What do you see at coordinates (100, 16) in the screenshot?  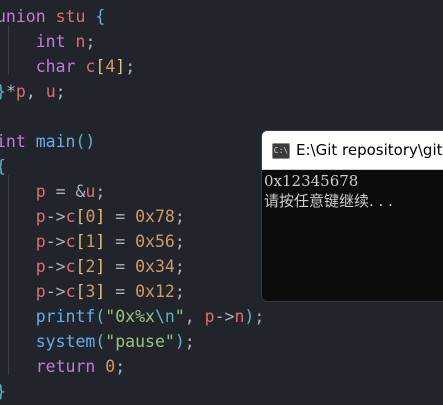 I see `code-token: {` at bounding box center [100, 16].